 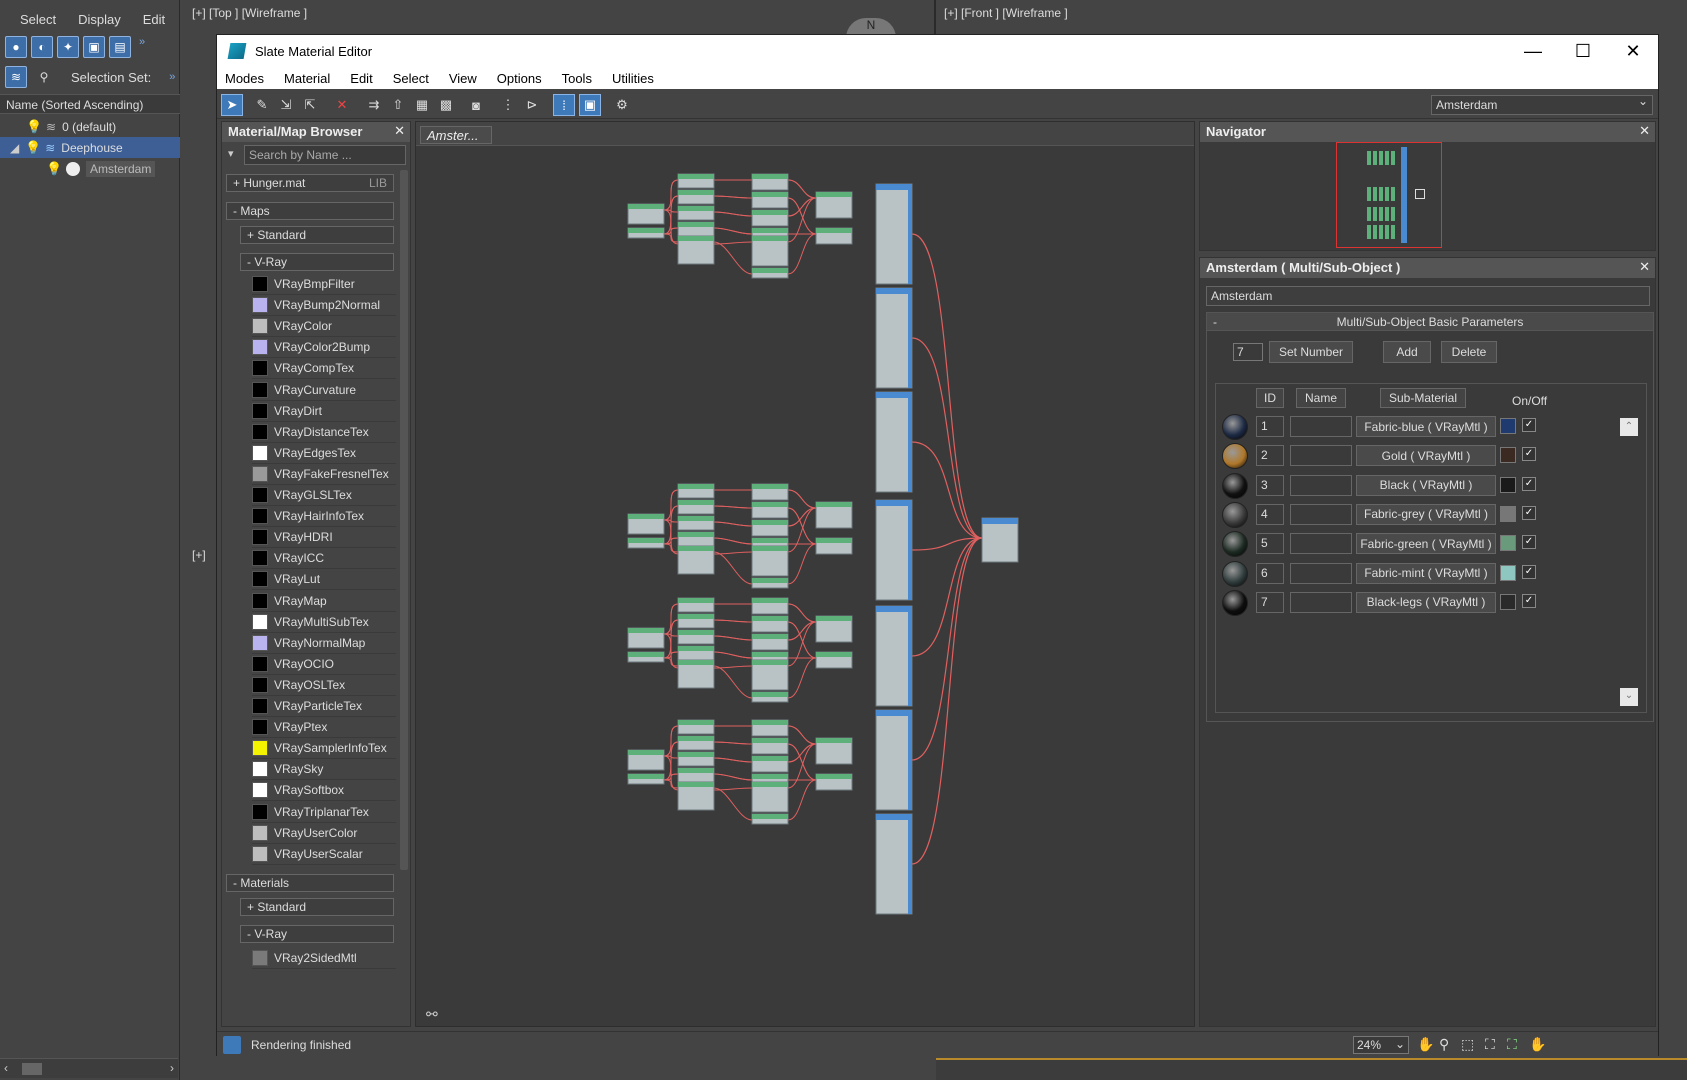 What do you see at coordinates (1423, 398) in the screenshot?
I see `column-header-sub-material: Sub-Material` at bounding box center [1423, 398].